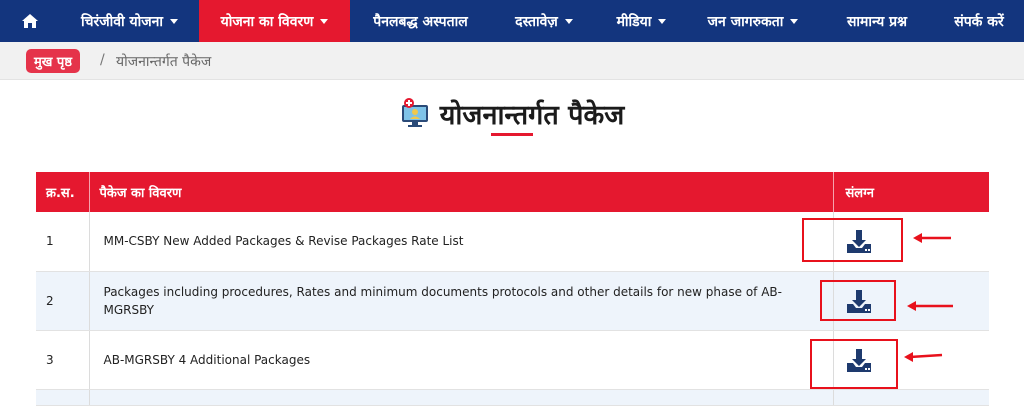  I want to click on home-icon, so click(30, 21).